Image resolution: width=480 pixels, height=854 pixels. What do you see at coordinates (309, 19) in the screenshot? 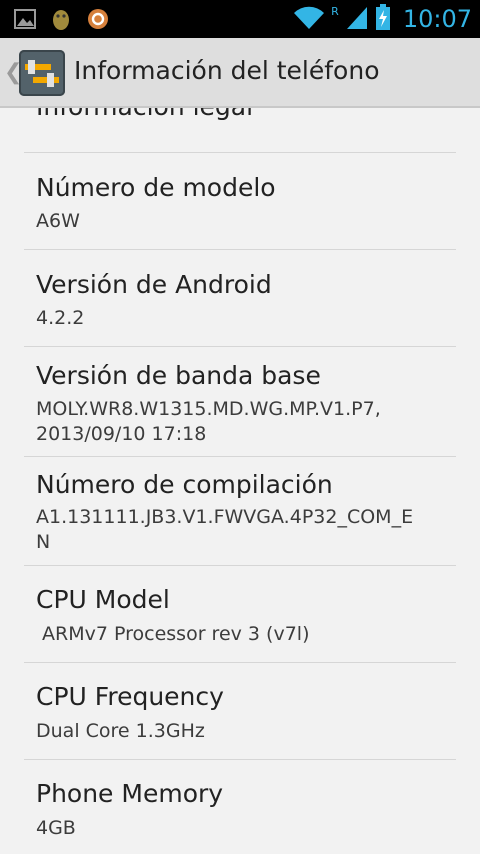
I see `wifi-icon` at bounding box center [309, 19].